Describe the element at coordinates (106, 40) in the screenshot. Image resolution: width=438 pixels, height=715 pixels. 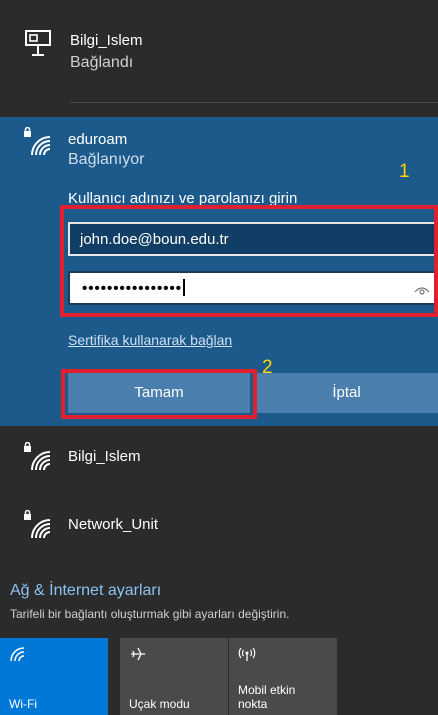
I see `wired-network-name: Bilgi_Islem` at that location.